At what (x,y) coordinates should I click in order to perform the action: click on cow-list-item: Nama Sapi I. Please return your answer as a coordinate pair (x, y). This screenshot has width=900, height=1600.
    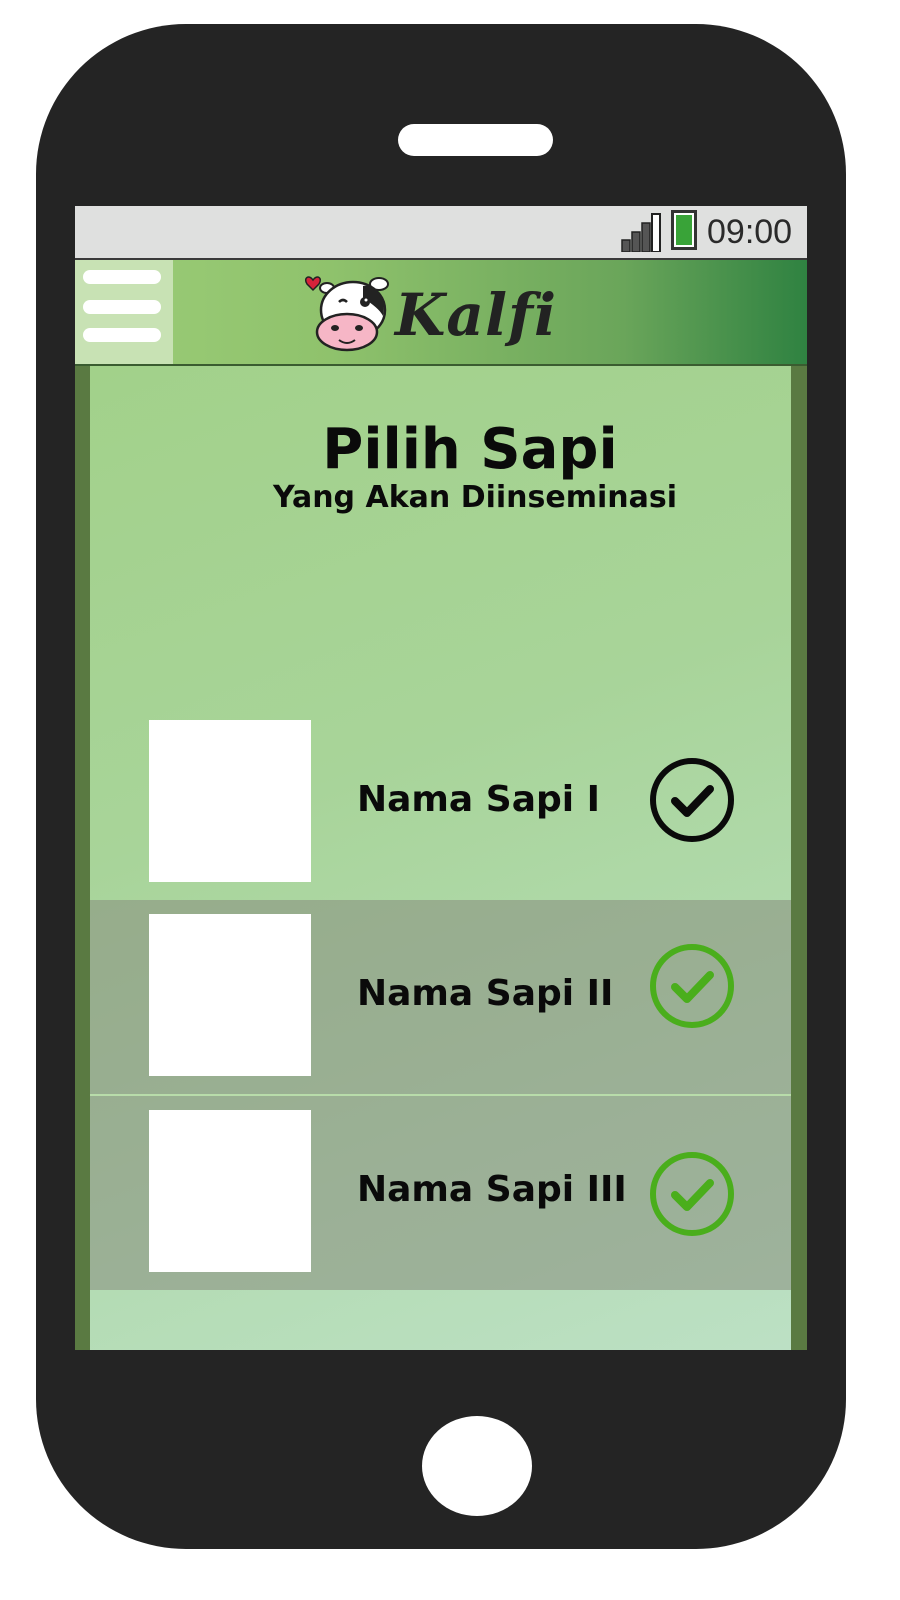
    Looking at the image, I should click on (440, 803).